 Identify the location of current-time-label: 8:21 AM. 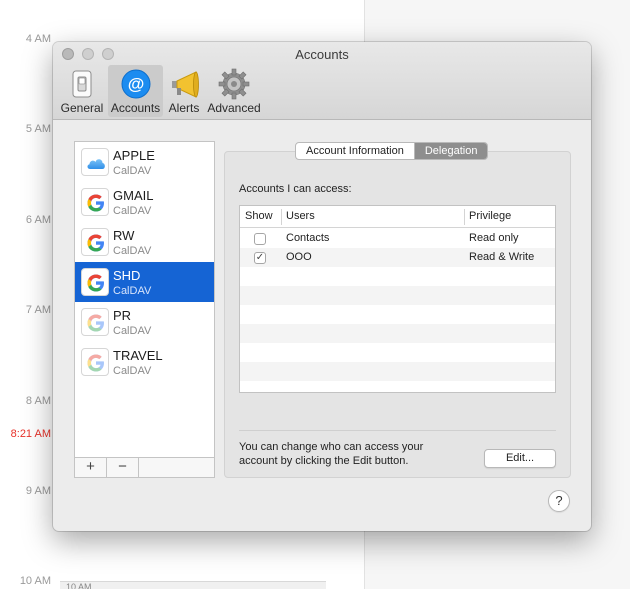
(30, 434).